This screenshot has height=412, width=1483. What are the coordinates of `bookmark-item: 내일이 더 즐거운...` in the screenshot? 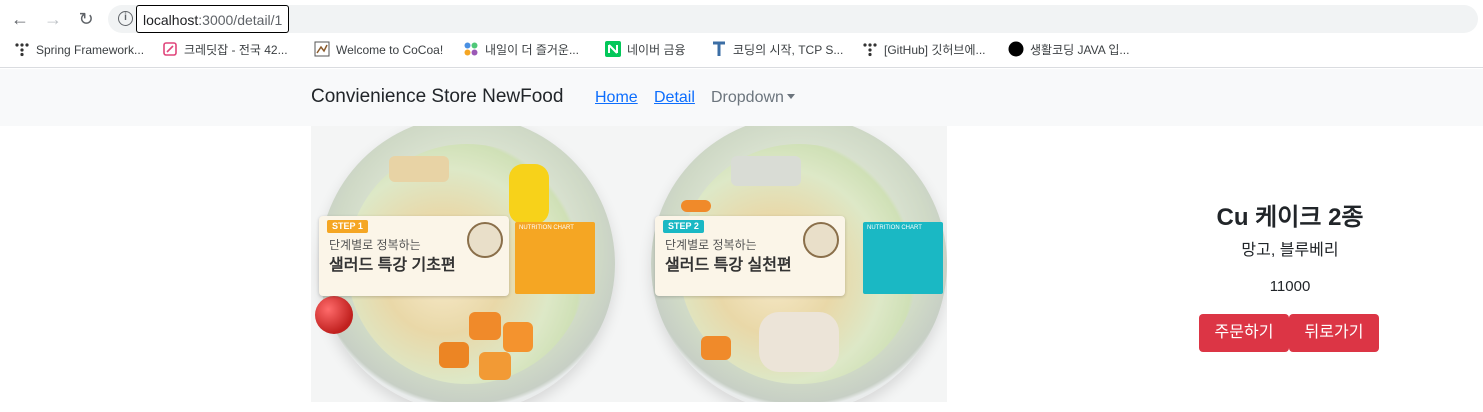 It's located at (521, 50).